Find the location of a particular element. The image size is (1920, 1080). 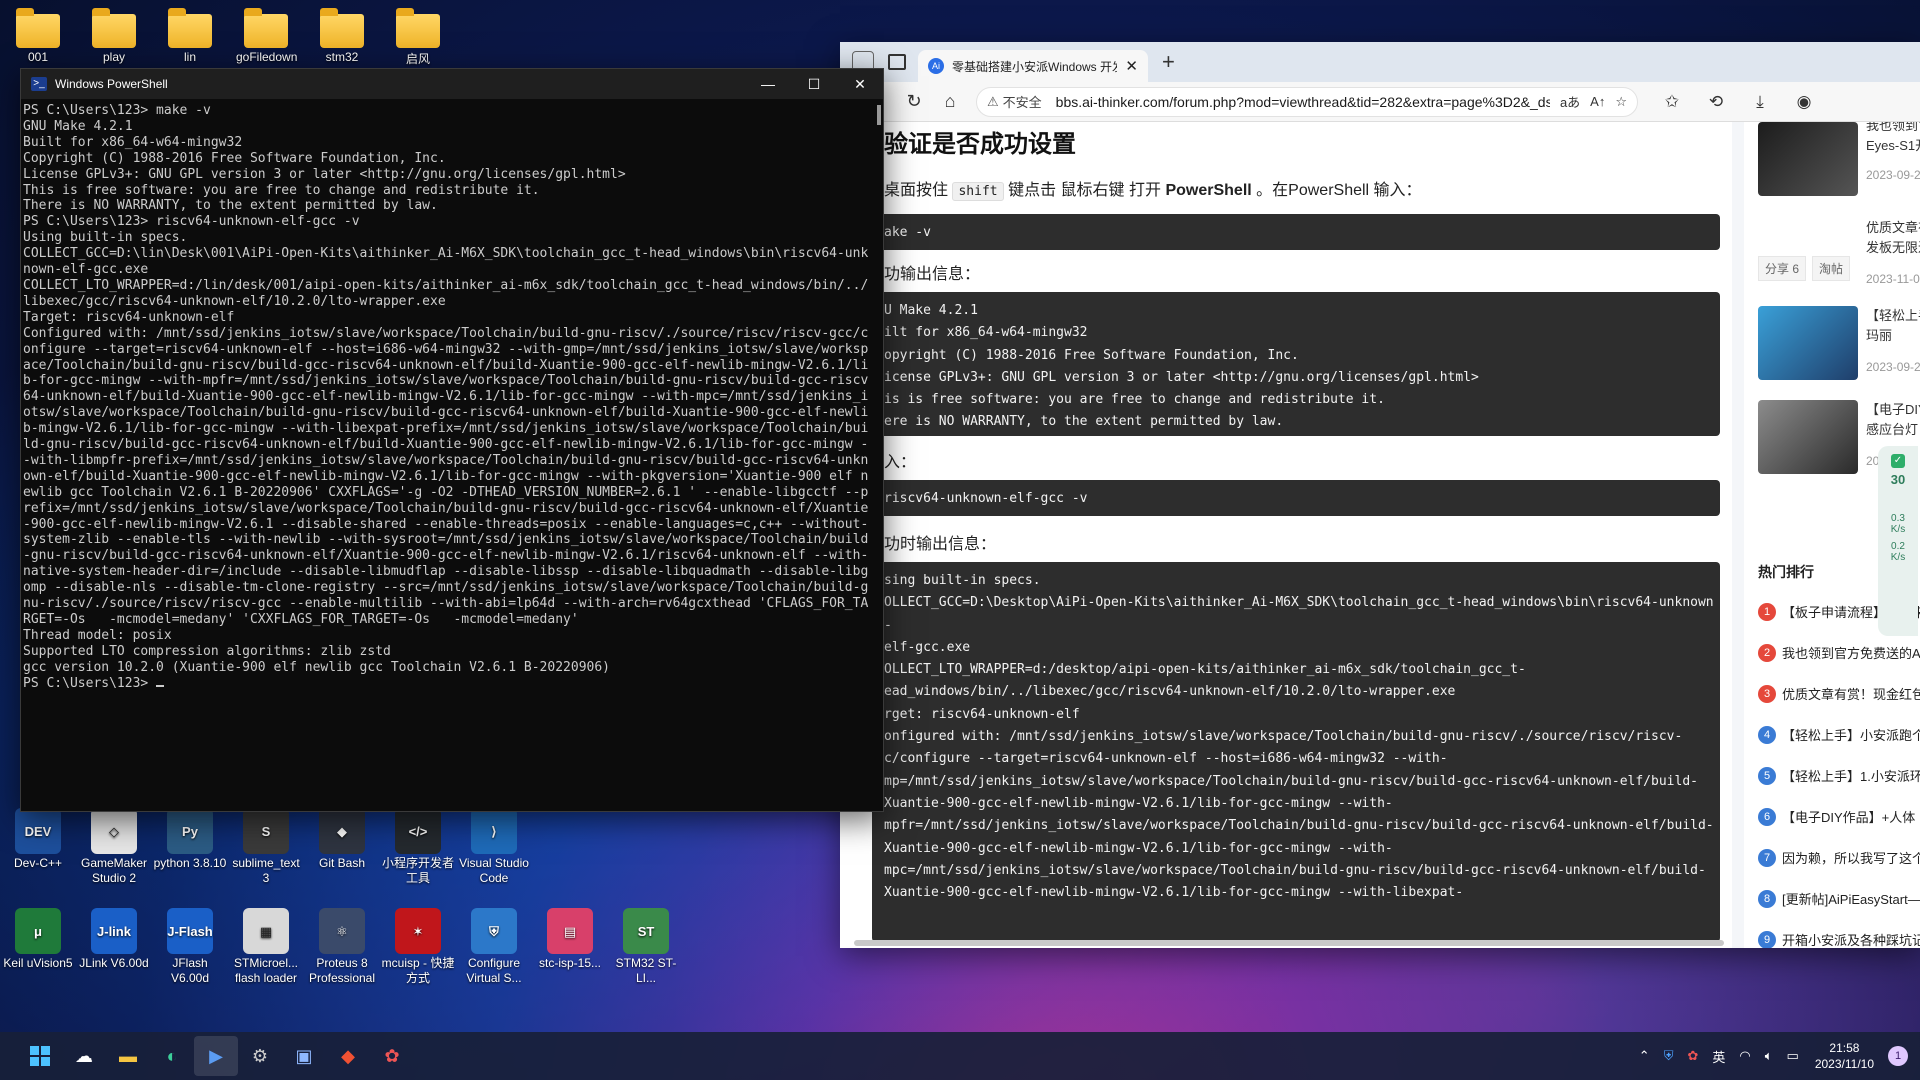

security-shield-icon: ⛨ is located at coordinates (1669, 1056).